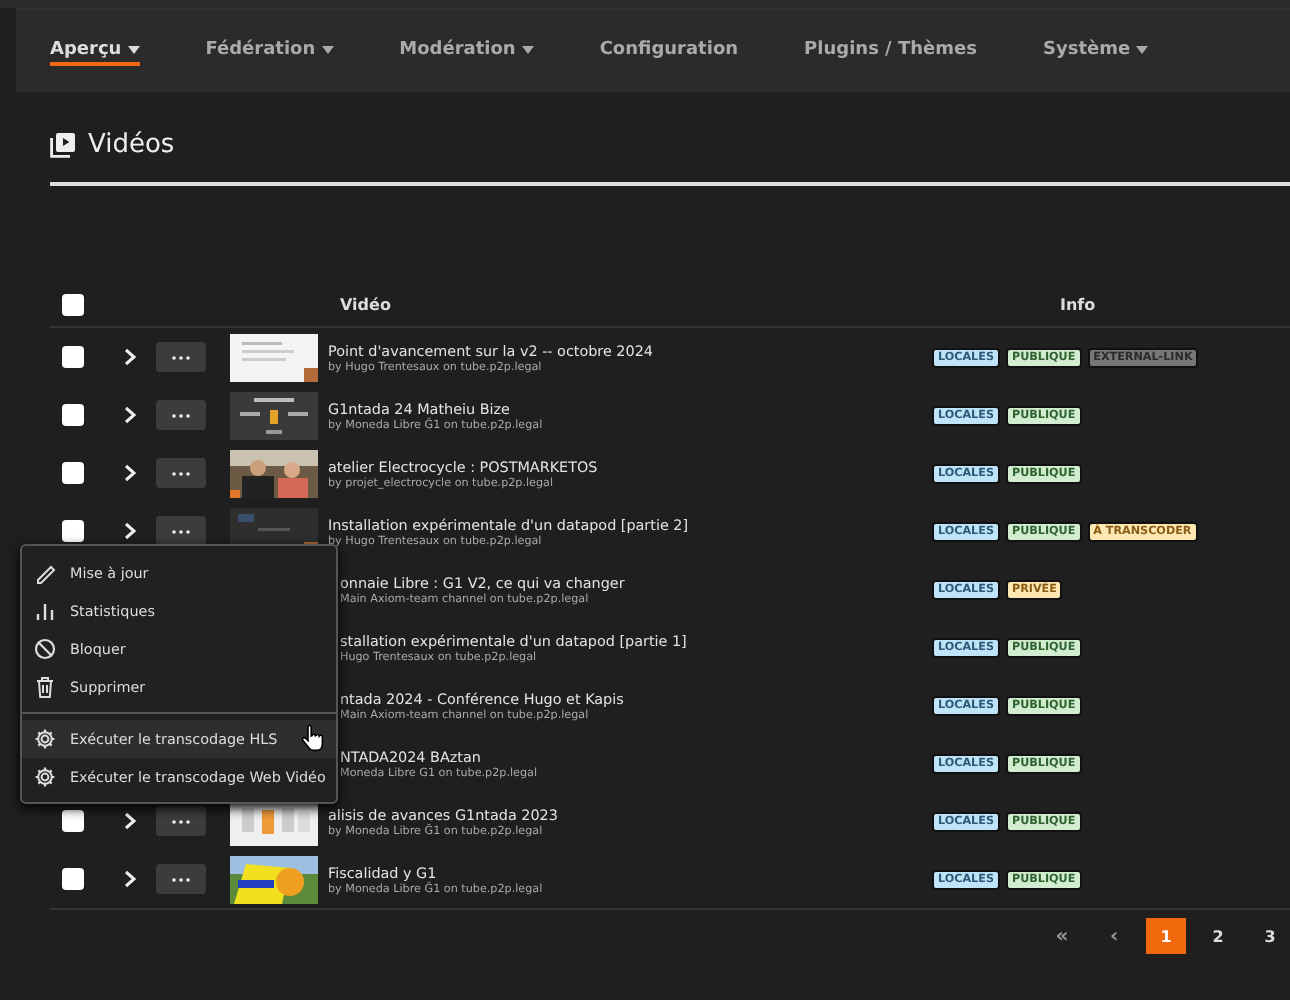  What do you see at coordinates (1270, 936) in the screenshot?
I see `page-button: 3` at bounding box center [1270, 936].